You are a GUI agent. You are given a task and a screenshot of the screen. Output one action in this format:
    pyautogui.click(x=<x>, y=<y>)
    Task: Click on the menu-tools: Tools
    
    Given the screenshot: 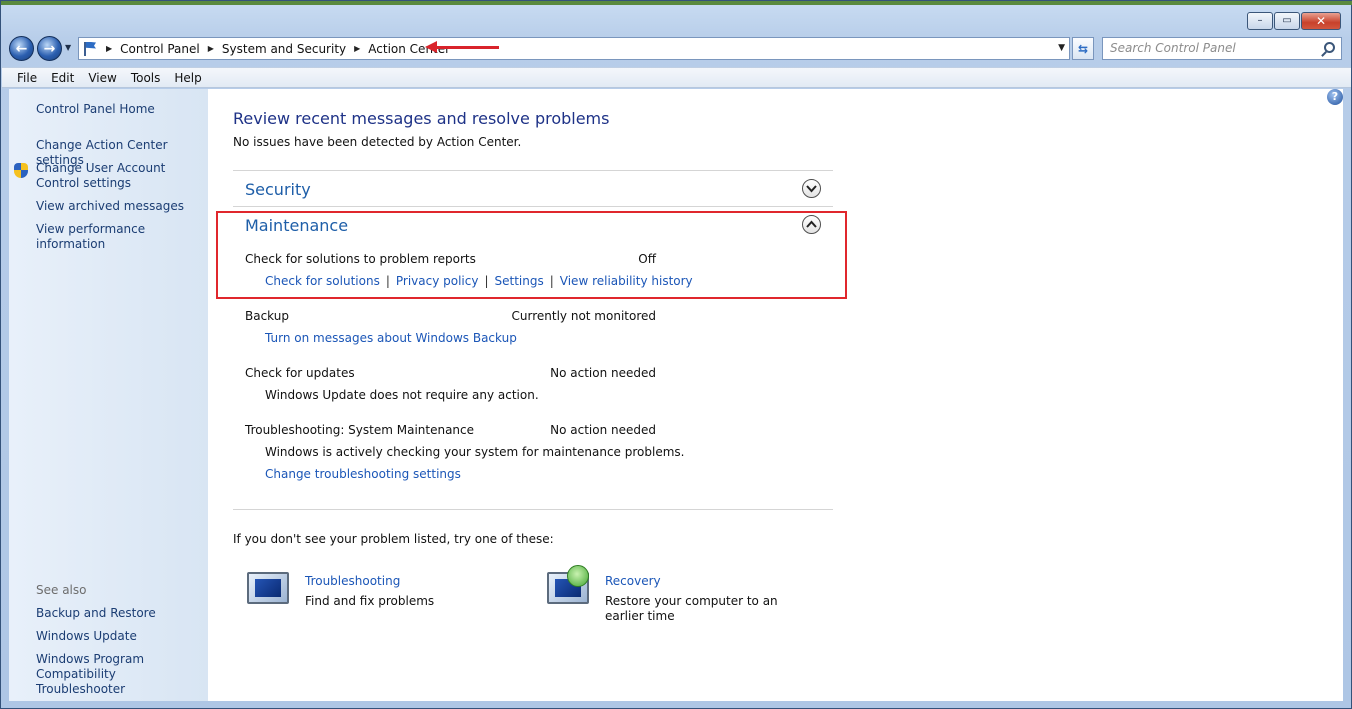 What is the action you would take?
    pyautogui.click(x=146, y=77)
    